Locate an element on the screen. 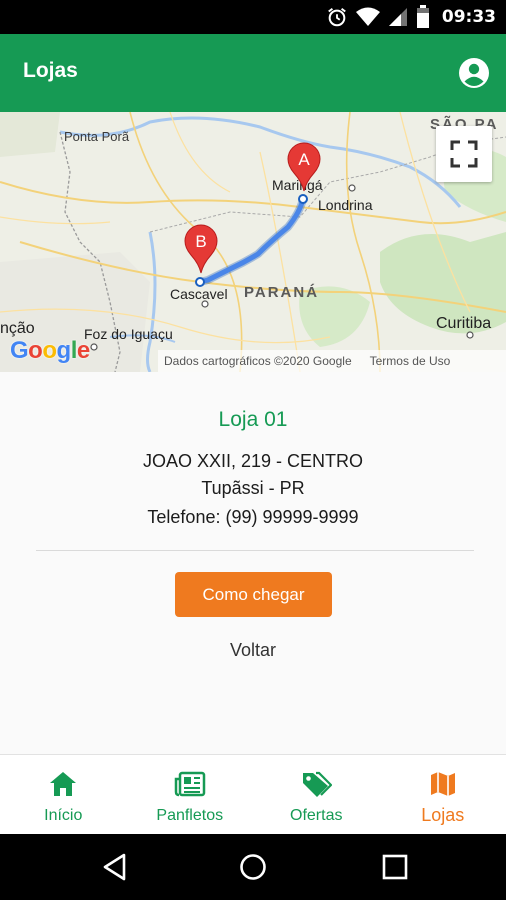 This screenshot has width=506, height=900. app-bar: Lojas is located at coordinates (253, 73).